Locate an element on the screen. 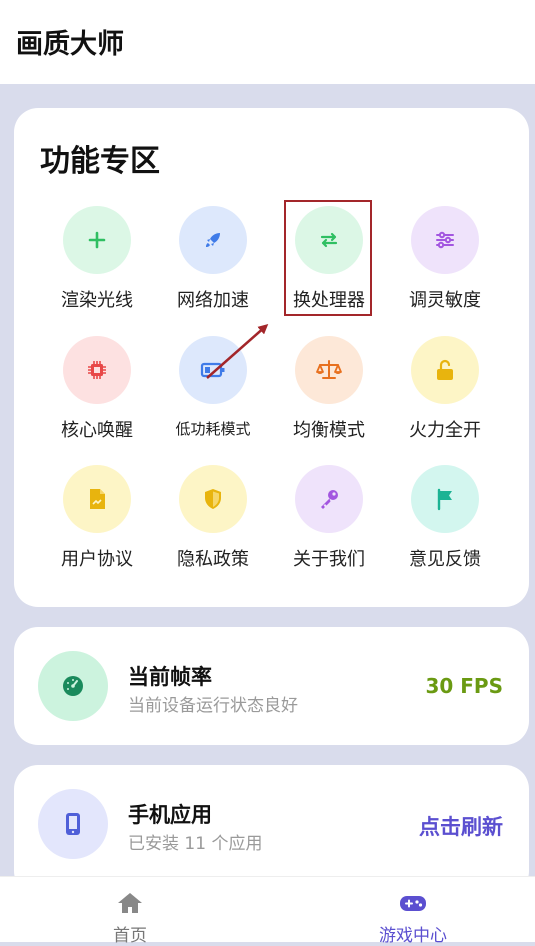 The image size is (535, 946). rocket-icon is located at coordinates (213, 240).